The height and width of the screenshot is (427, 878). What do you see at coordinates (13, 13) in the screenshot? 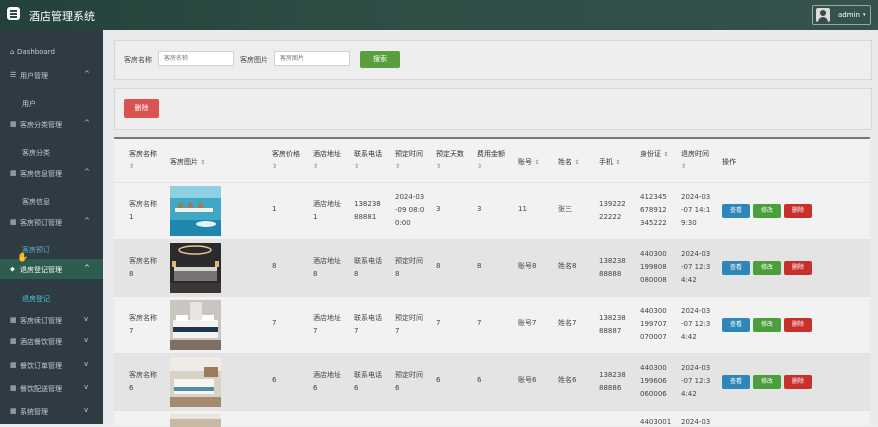
I see `menu-icon` at bounding box center [13, 13].